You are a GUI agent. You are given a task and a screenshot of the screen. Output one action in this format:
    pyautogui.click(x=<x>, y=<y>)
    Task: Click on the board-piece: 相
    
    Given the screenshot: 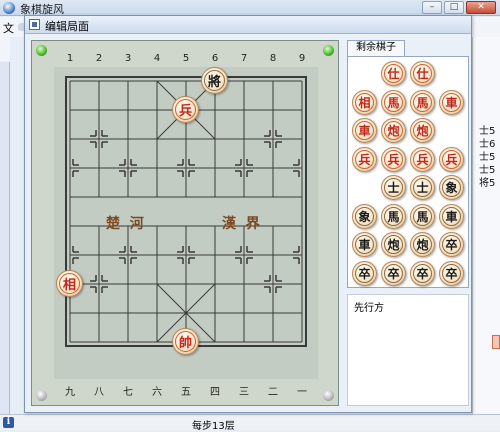 What is the action you would take?
    pyautogui.click(x=69, y=283)
    